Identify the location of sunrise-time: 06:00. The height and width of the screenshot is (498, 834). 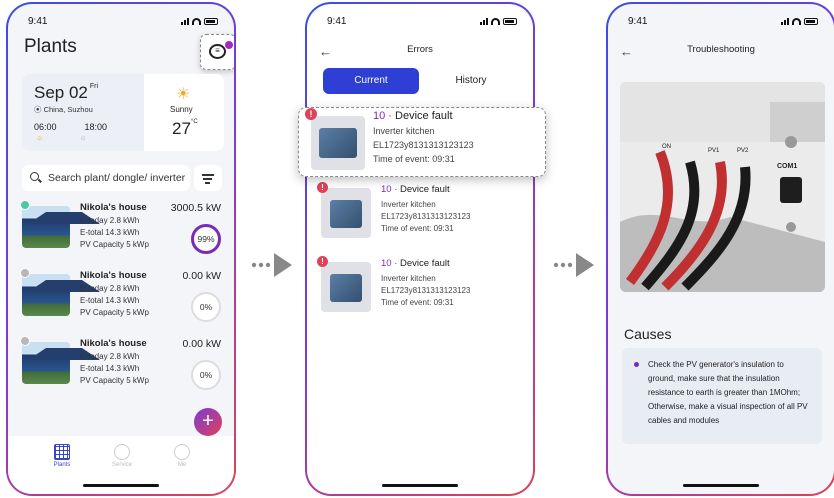
(45, 127).